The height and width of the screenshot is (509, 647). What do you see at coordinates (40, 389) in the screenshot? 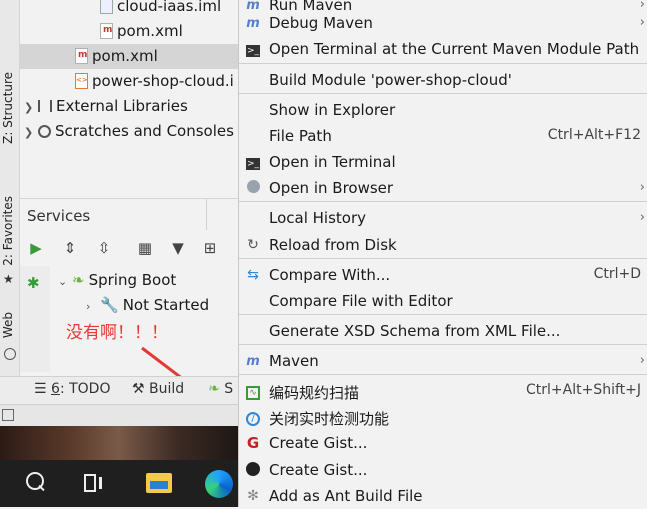
I see `todo-icon: ☰` at bounding box center [40, 389].